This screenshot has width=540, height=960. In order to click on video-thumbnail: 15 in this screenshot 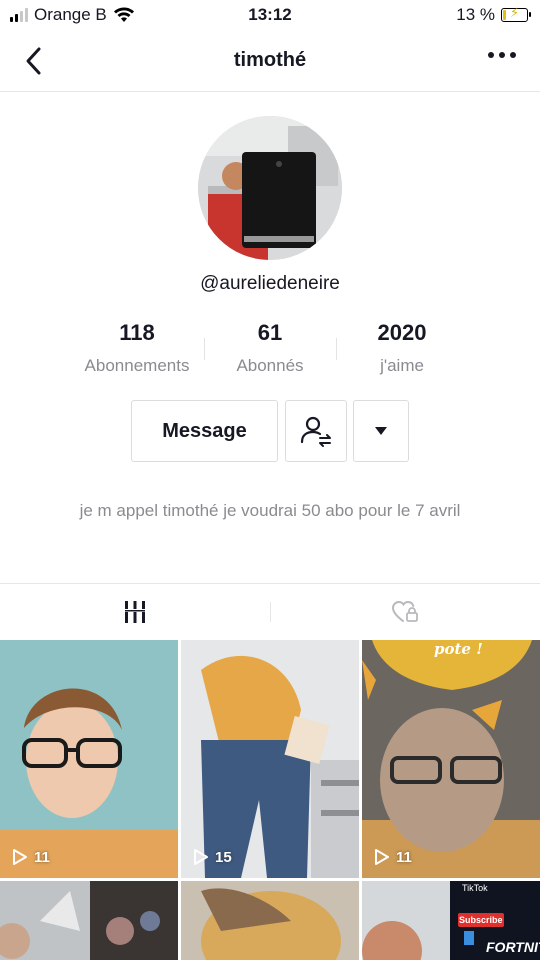, I will do `click(270, 759)`.